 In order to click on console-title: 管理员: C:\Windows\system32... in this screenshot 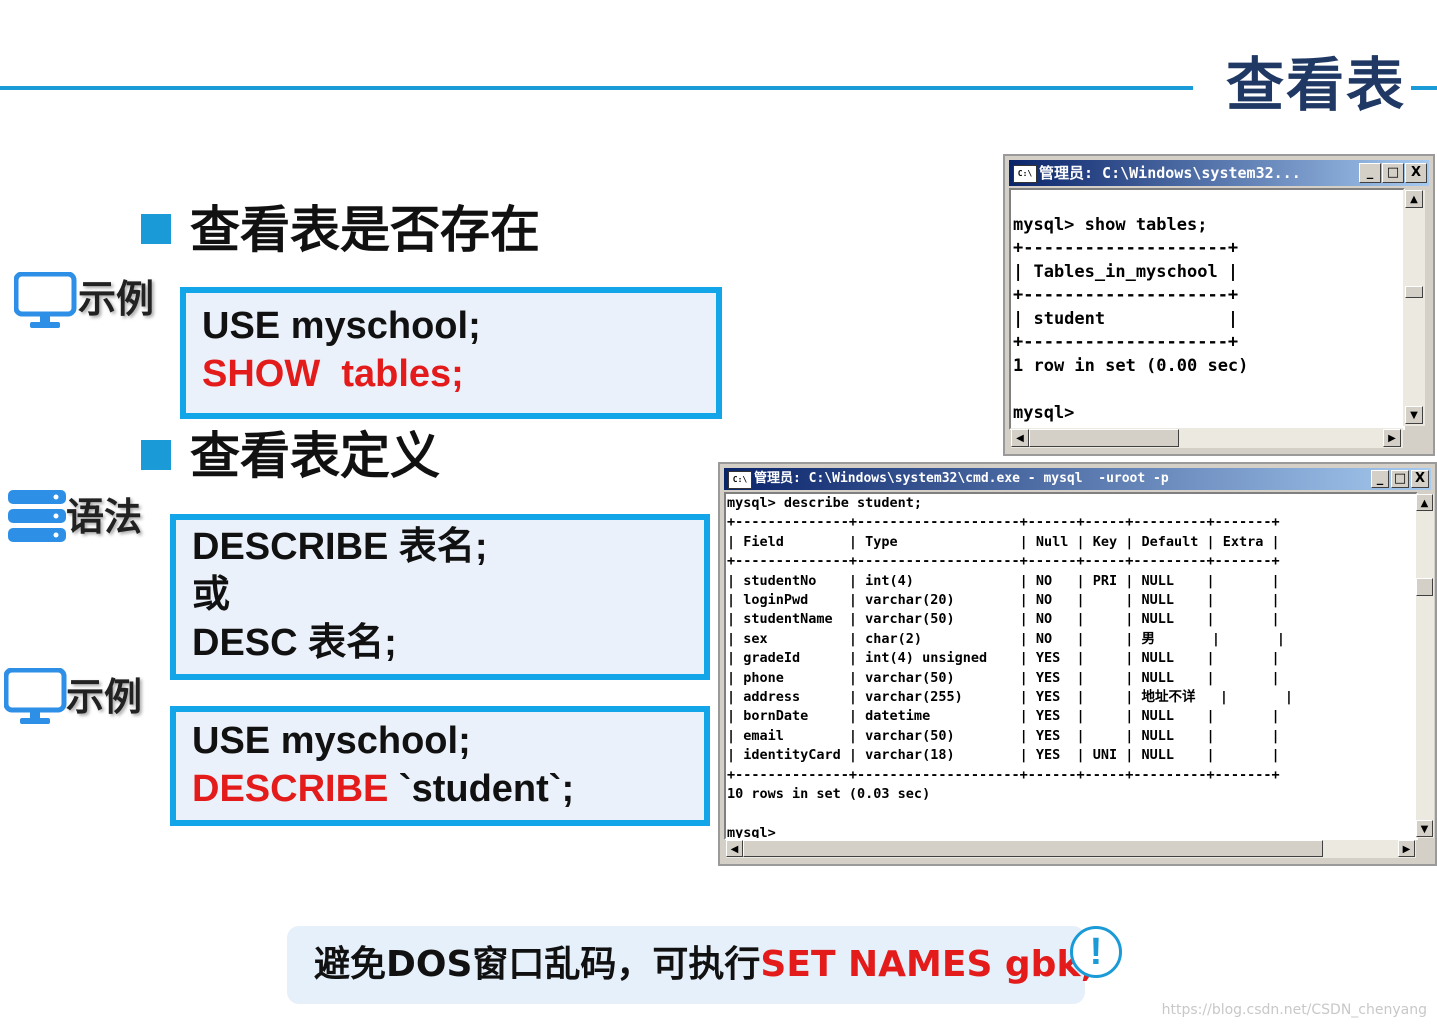, I will do `click(1170, 173)`.